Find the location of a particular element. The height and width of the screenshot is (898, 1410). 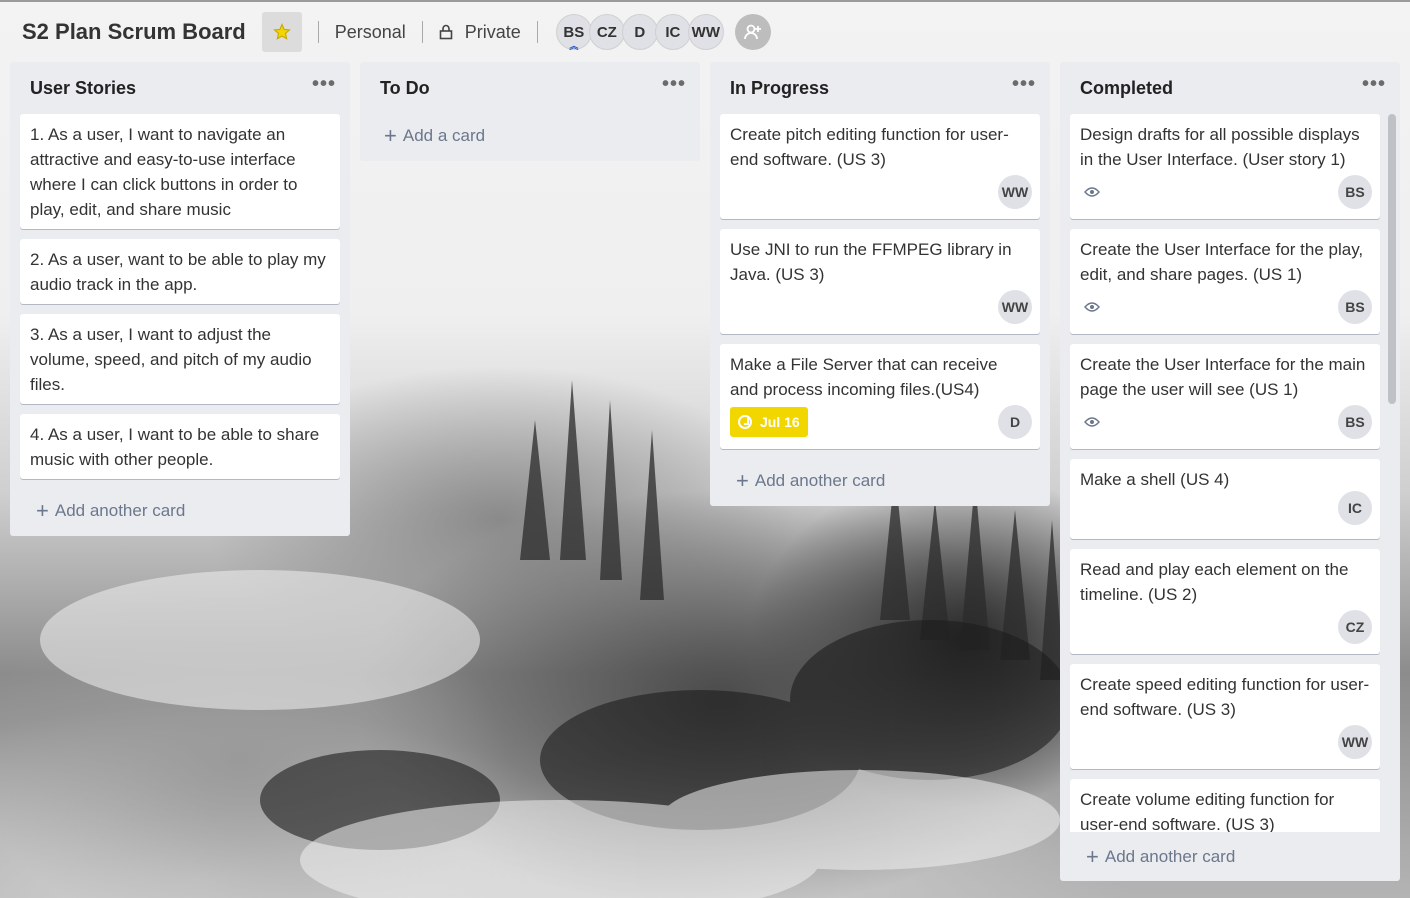

member-avatar: IC is located at coordinates (672, 32).